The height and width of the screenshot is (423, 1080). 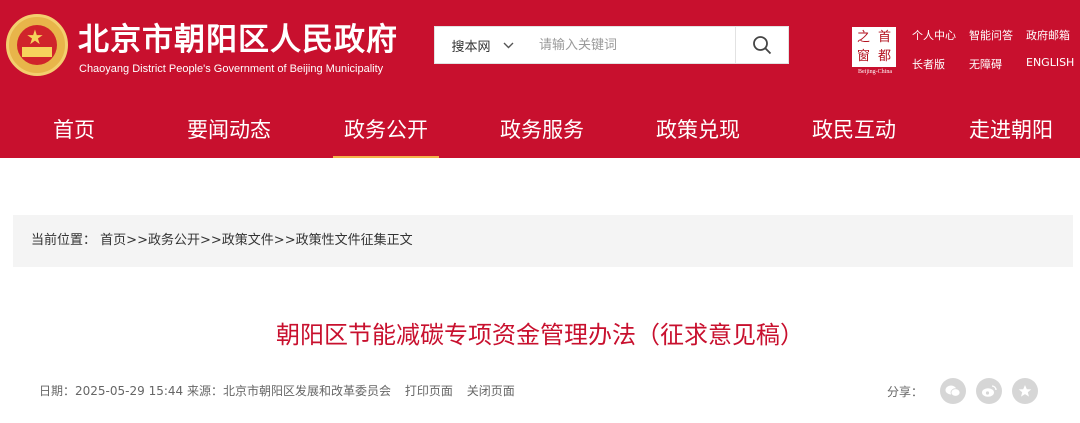 I want to click on main-nav: 首页 要闻动态 政务公开 政务服务 政策兑现 政民互动 走进朝阳, so click(x=540, y=130).